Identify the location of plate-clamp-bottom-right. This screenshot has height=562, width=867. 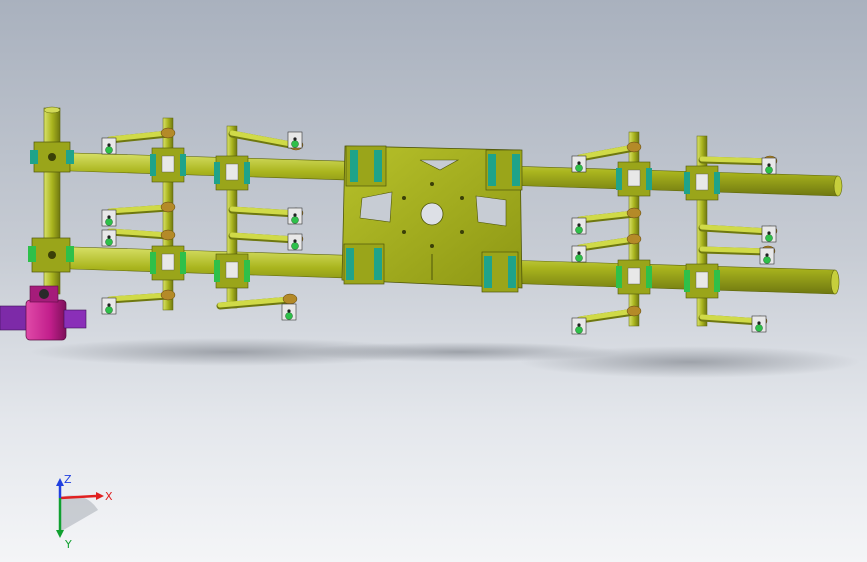
(500, 272).